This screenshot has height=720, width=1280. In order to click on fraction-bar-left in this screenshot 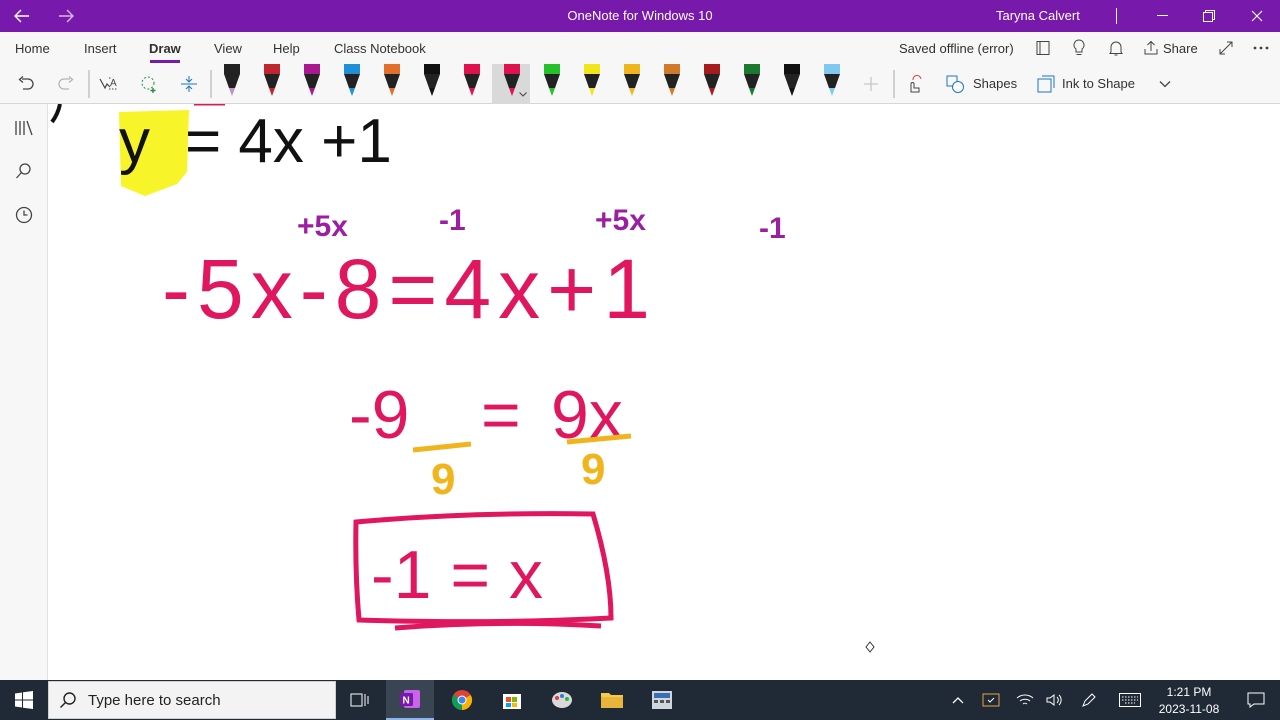, I will do `click(442, 447)`.